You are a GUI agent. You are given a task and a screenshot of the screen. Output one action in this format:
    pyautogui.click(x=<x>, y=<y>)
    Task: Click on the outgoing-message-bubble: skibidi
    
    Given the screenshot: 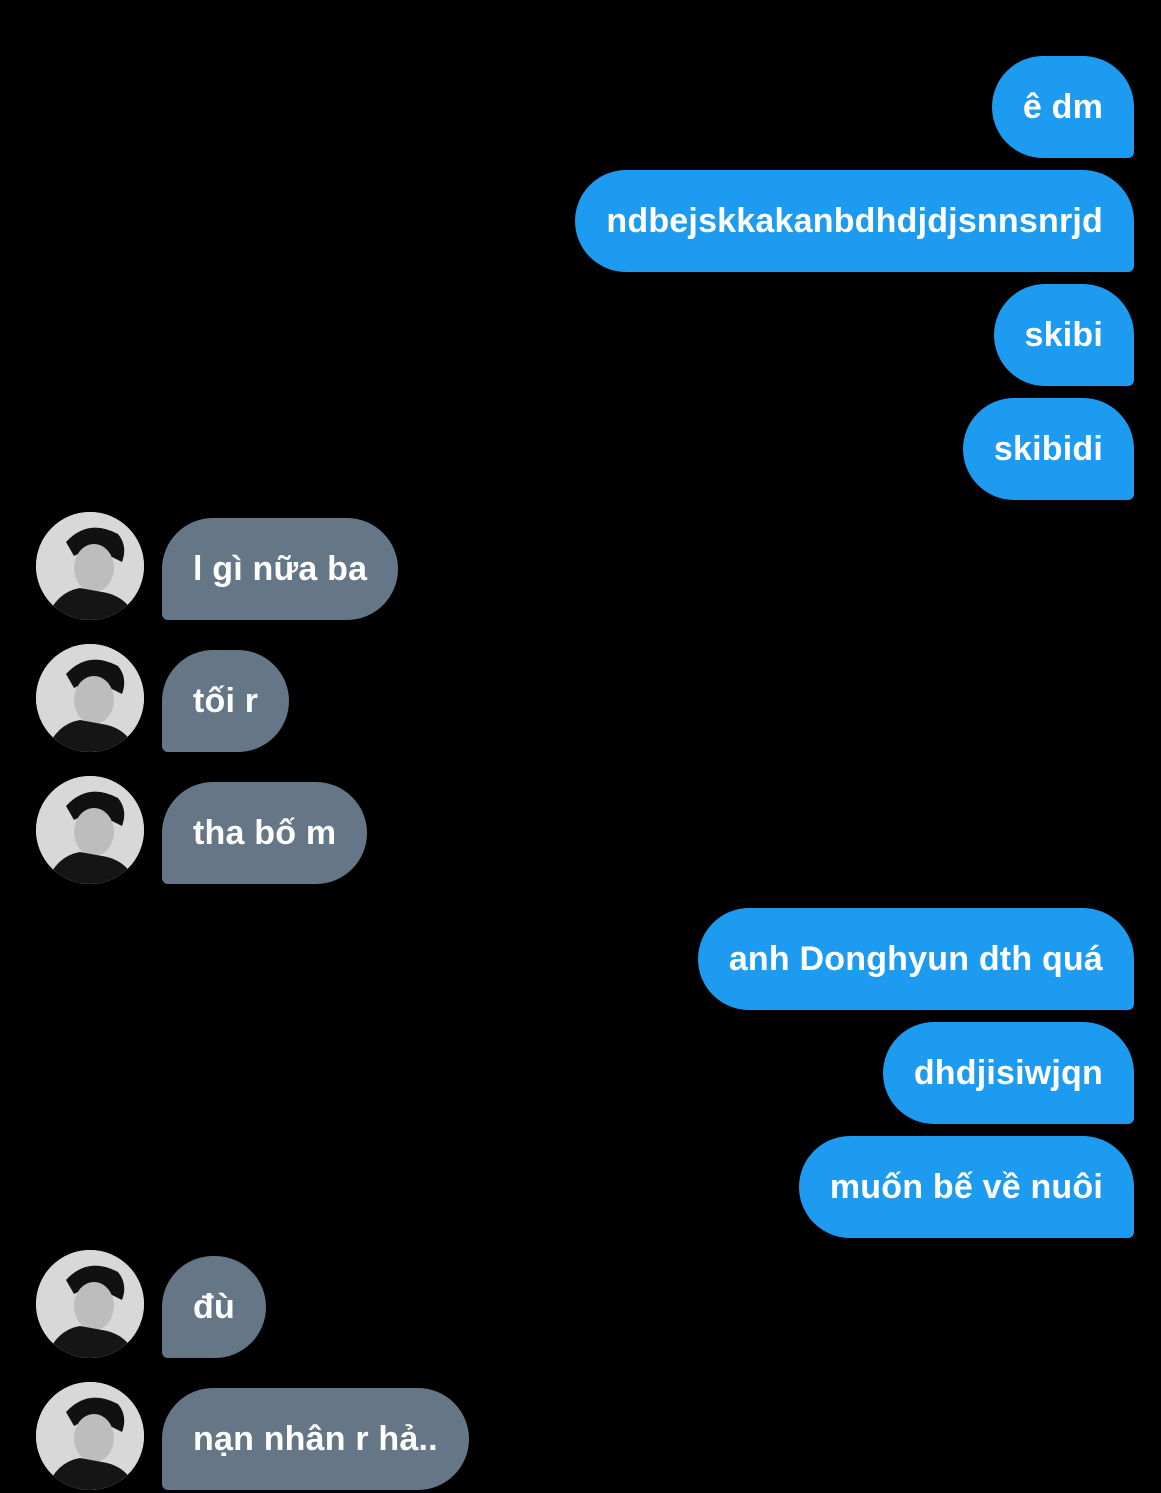 What is the action you would take?
    pyautogui.click(x=1048, y=449)
    